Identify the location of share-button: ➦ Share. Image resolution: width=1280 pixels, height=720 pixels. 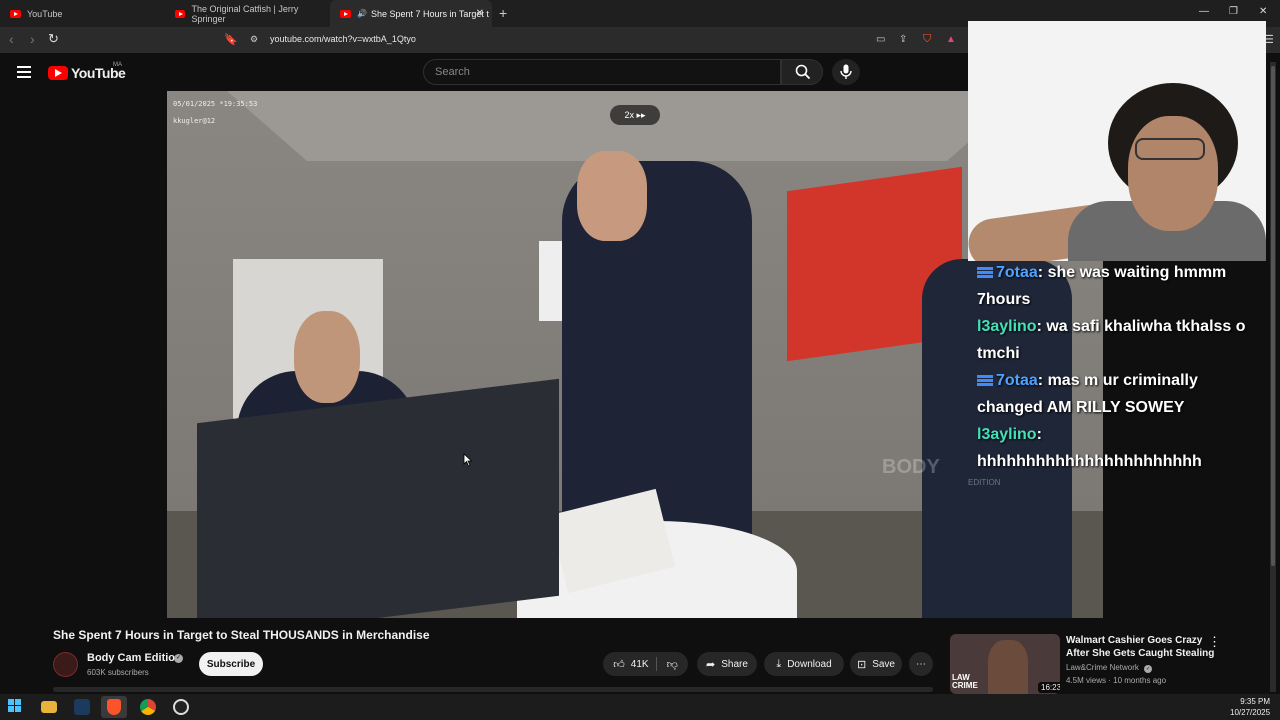
(727, 664).